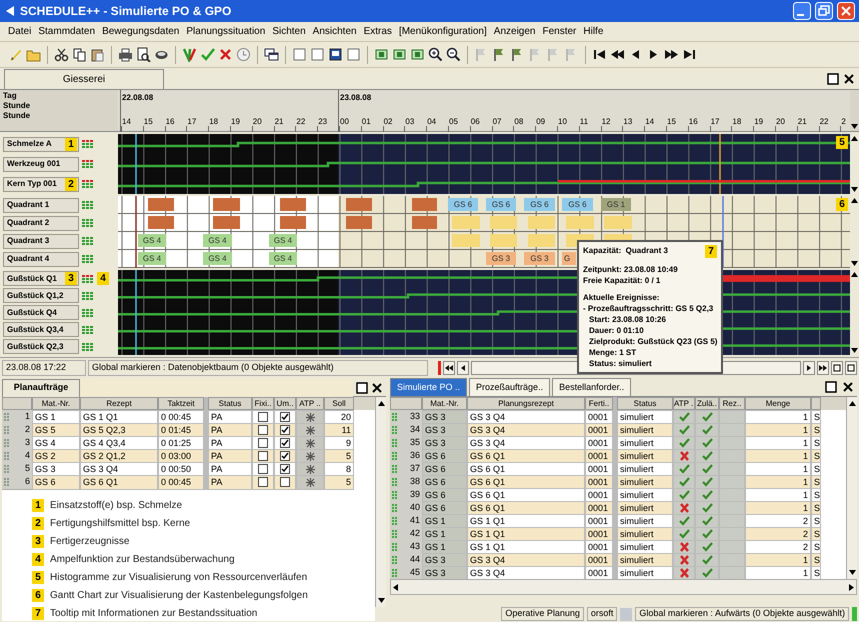 This screenshot has height=622, width=859. I want to click on legend-text: Tooltip mit Informationen zur Bestandssituation, so click(154, 614).